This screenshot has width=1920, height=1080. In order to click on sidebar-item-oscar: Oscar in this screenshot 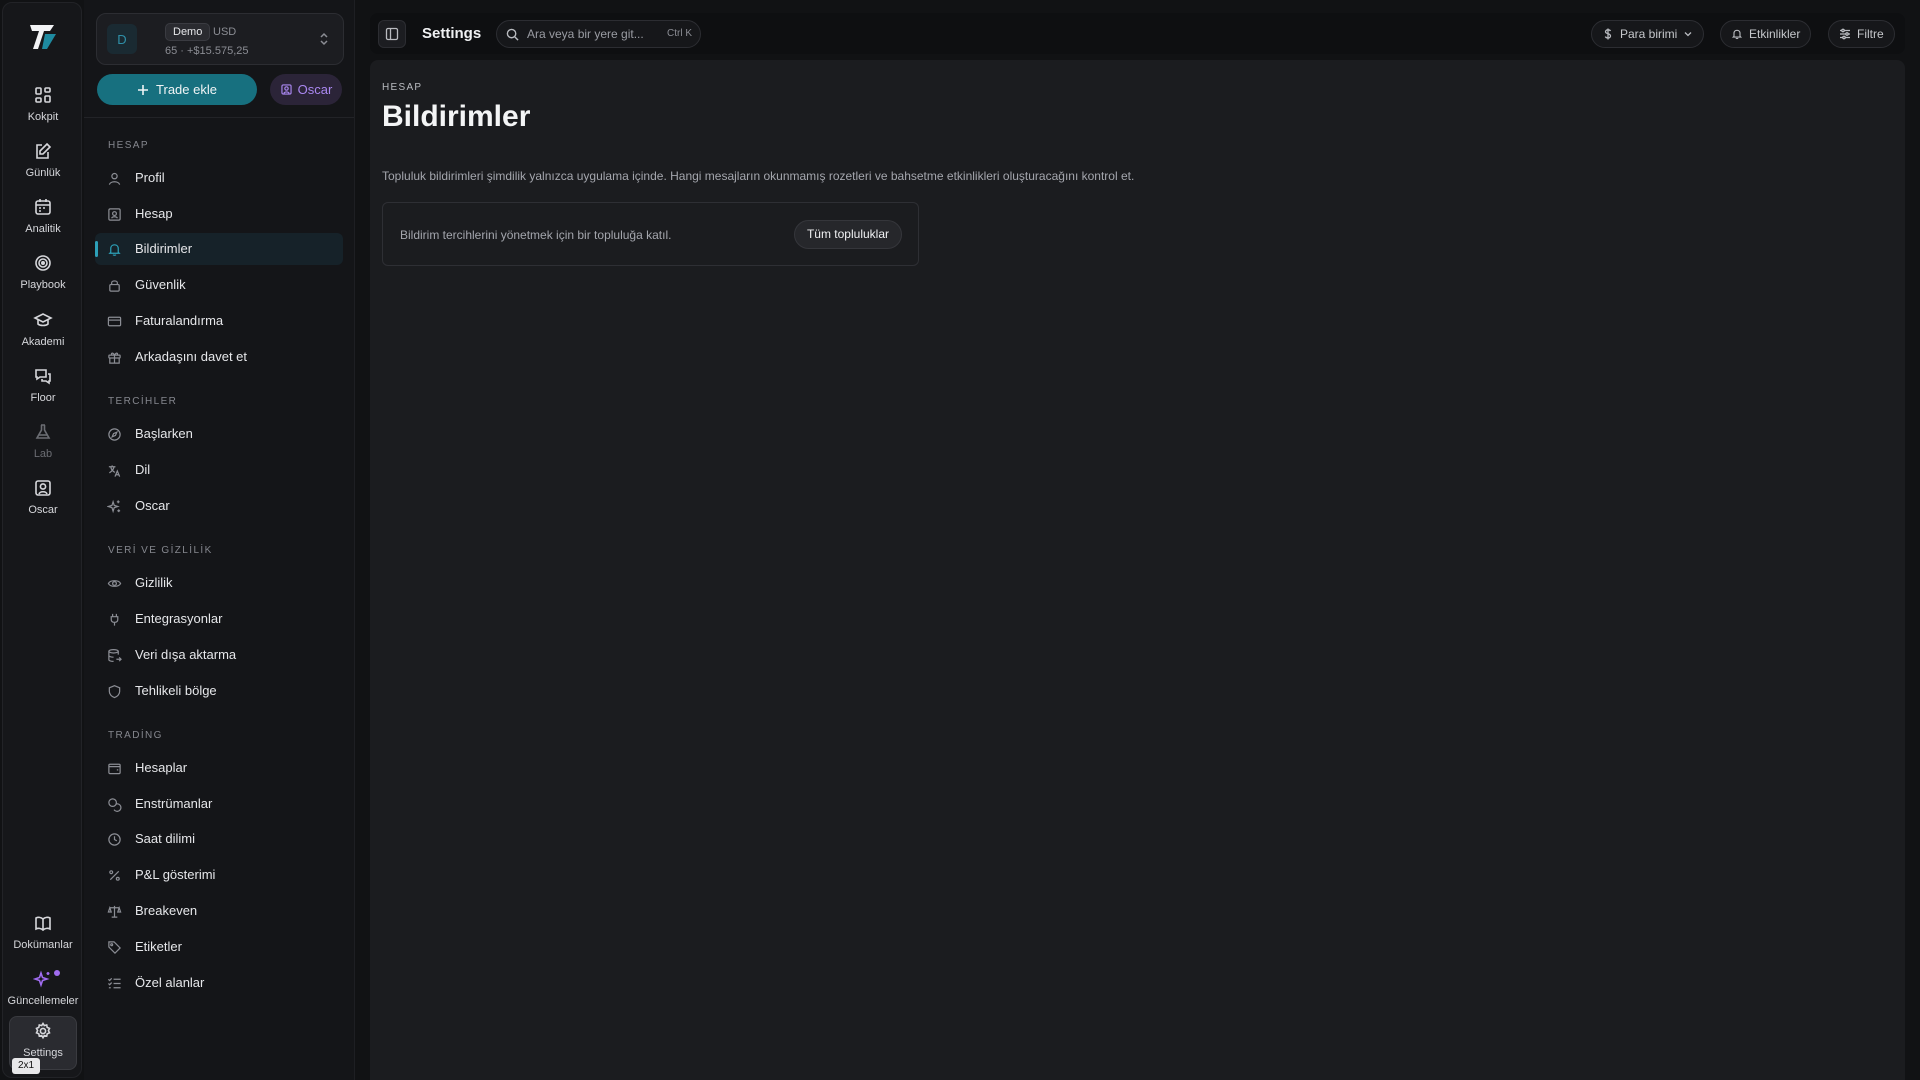, I will do `click(219, 506)`.